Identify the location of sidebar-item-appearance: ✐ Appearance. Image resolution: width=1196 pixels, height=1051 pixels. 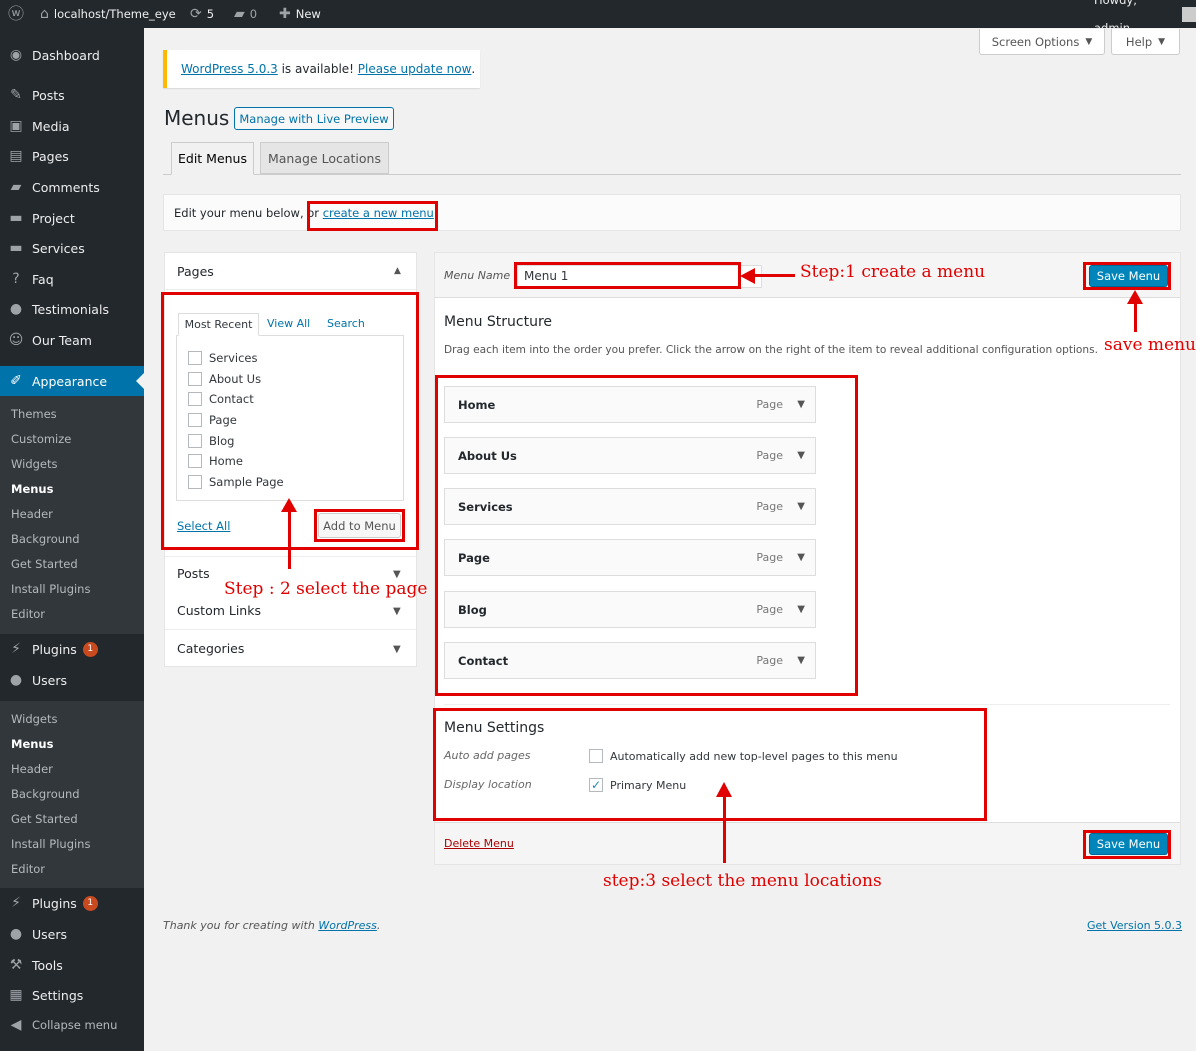
(72, 381).